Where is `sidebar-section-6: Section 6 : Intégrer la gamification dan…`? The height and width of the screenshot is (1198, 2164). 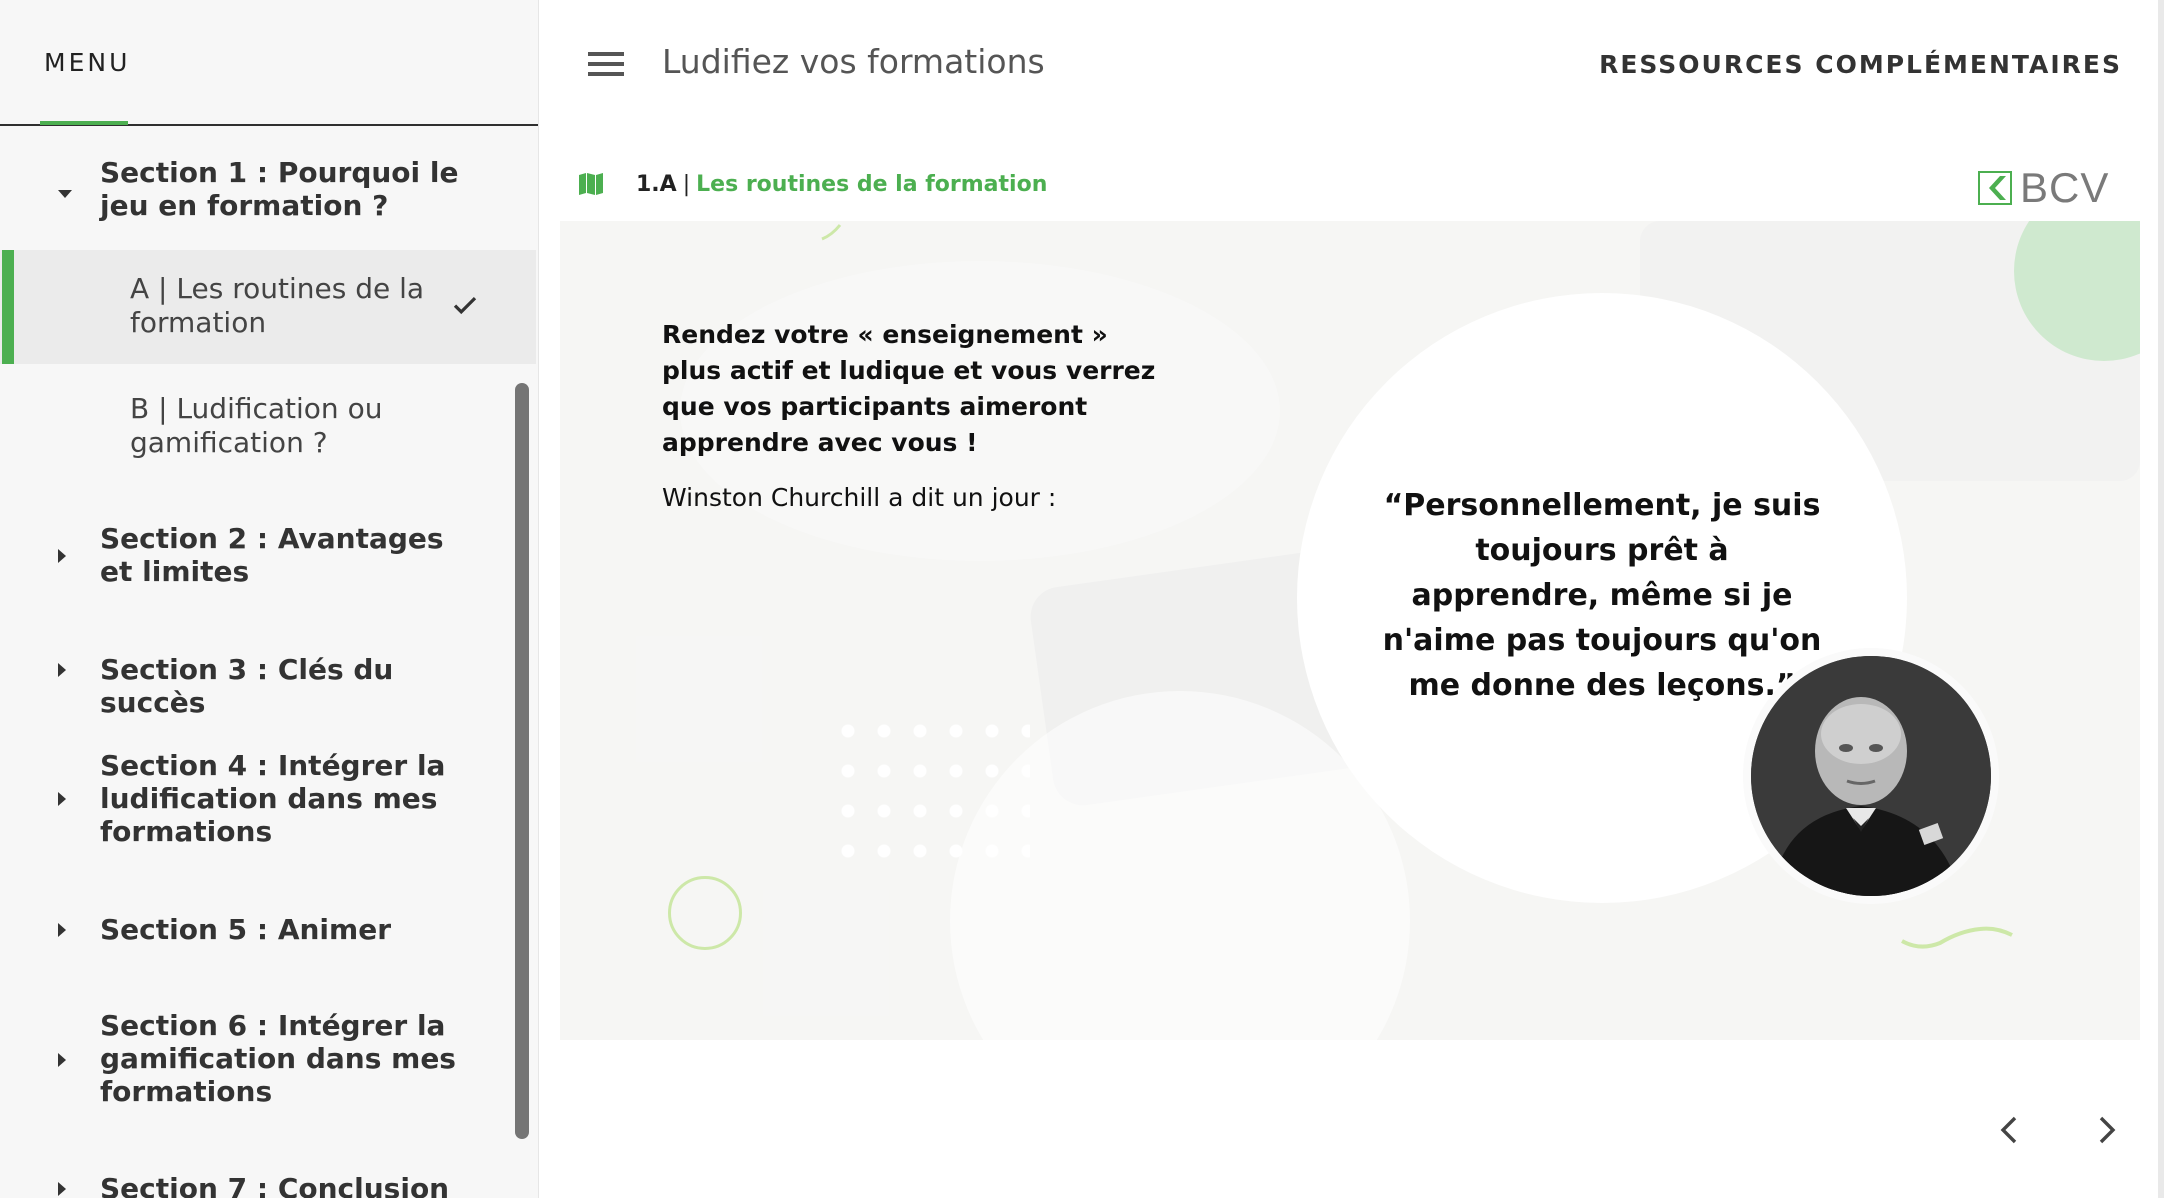
sidebar-section-6: Section 6 : Intégrer la gamification dan… is located at coordinates (260, 1058).